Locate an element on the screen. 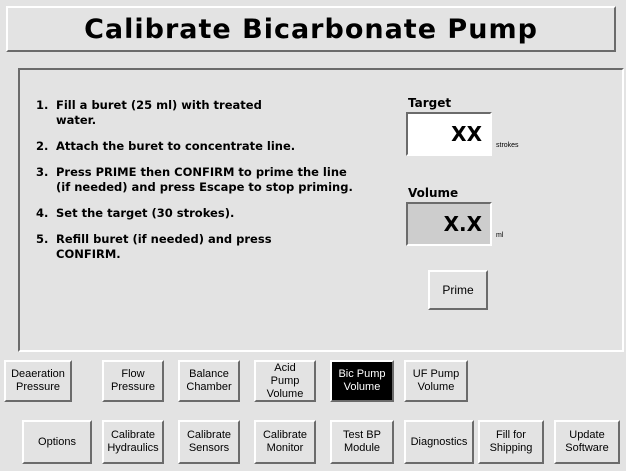 This screenshot has width=626, height=471. tab-bic-pump-volume: Bic Pump Volume is located at coordinates (362, 381).